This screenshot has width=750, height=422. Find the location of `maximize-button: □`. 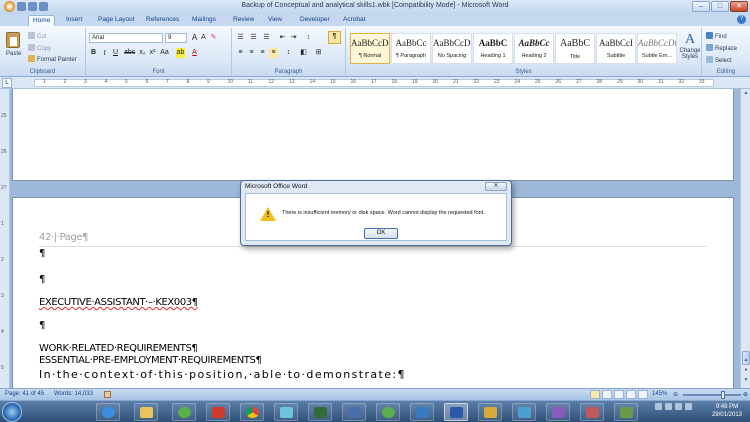

maximize-button: □ is located at coordinates (720, 6).